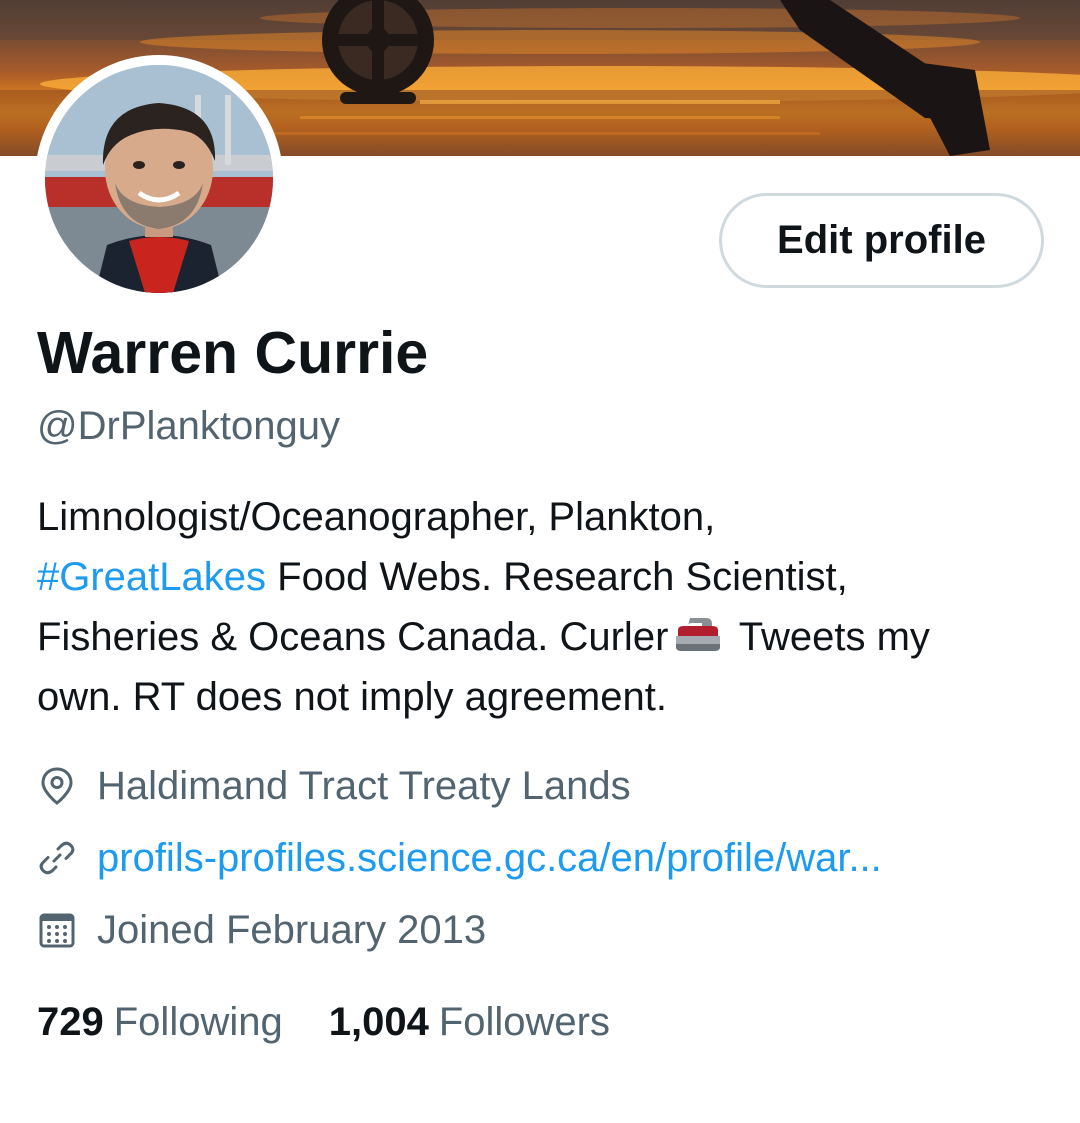 This screenshot has width=1080, height=1123. Describe the element at coordinates (151, 577) in the screenshot. I see `hashtag-link: #GreatLakes` at that location.